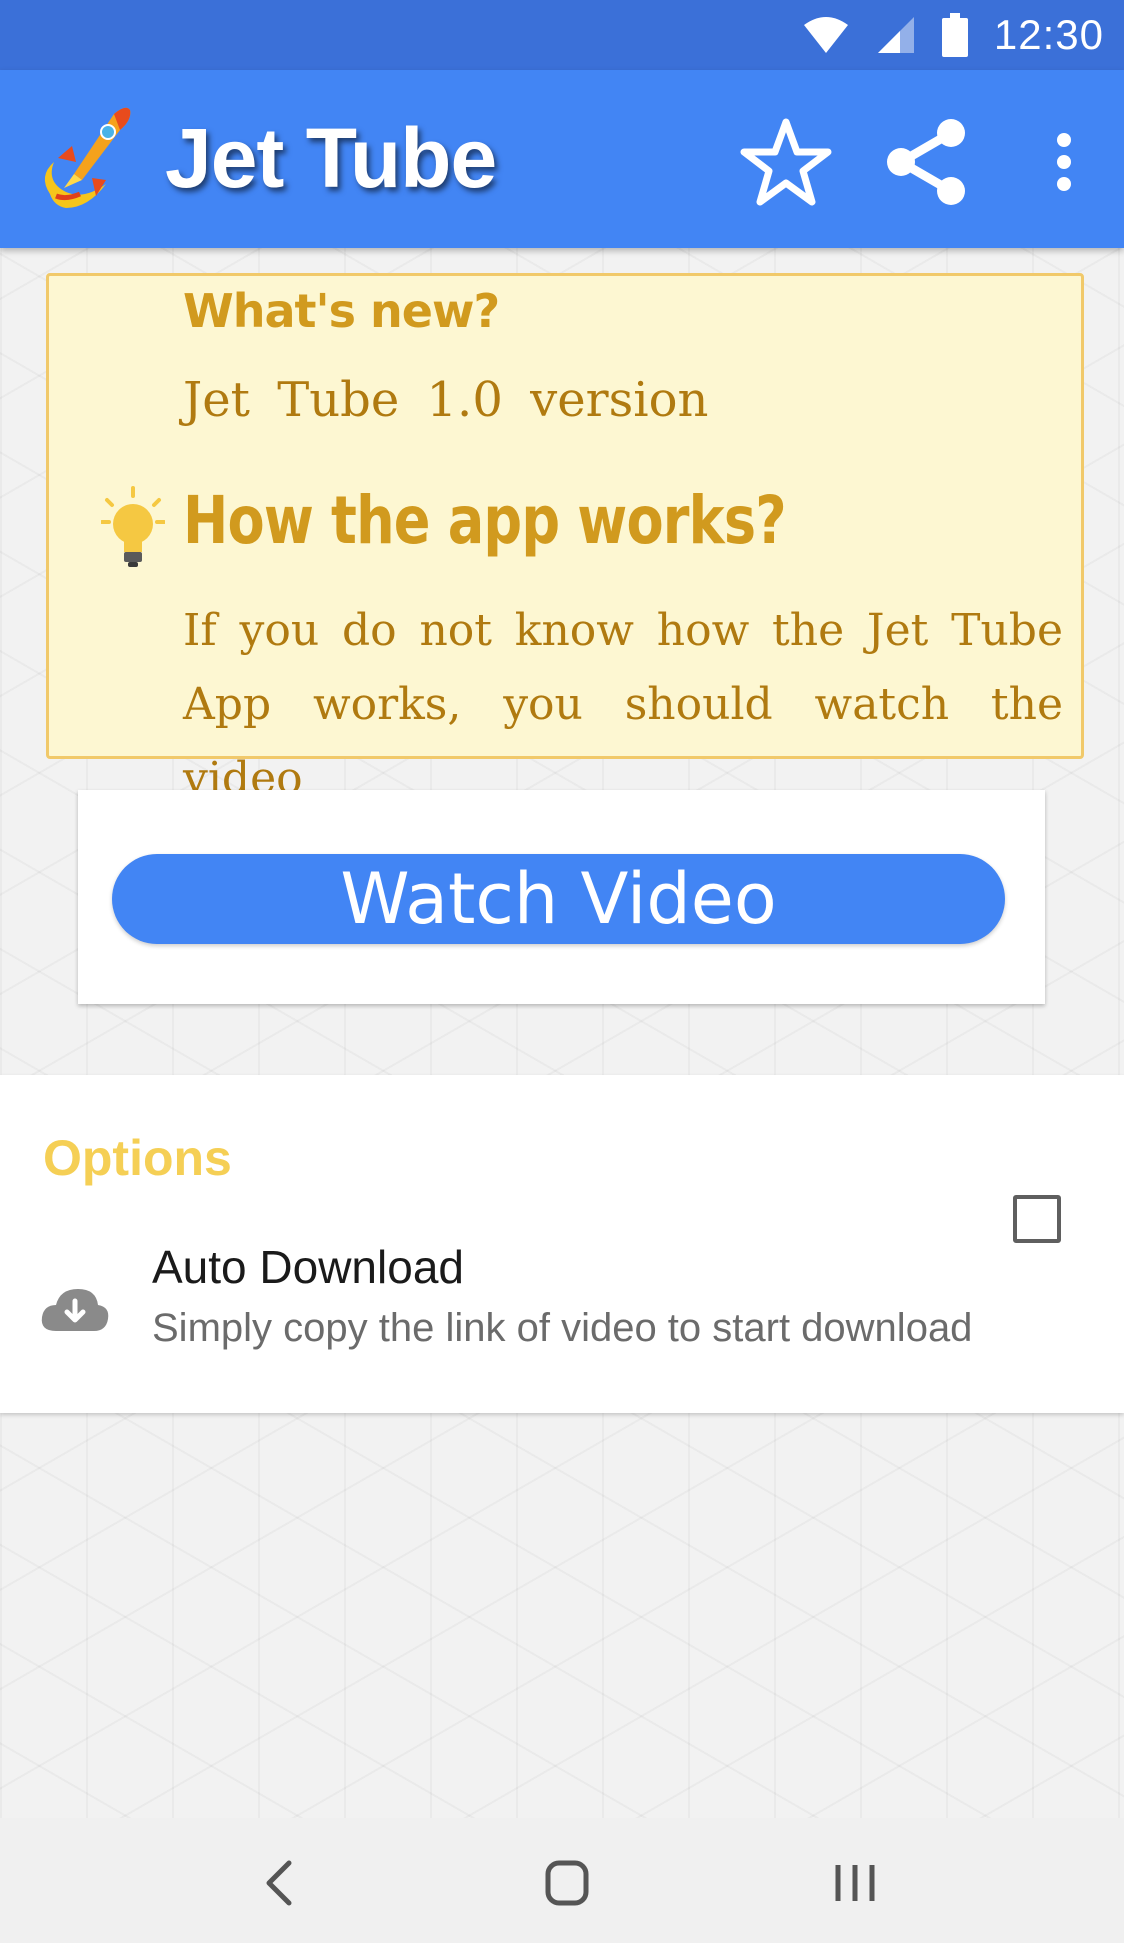  I want to click on how-it-works-heading: How the app works?, so click(485, 520).